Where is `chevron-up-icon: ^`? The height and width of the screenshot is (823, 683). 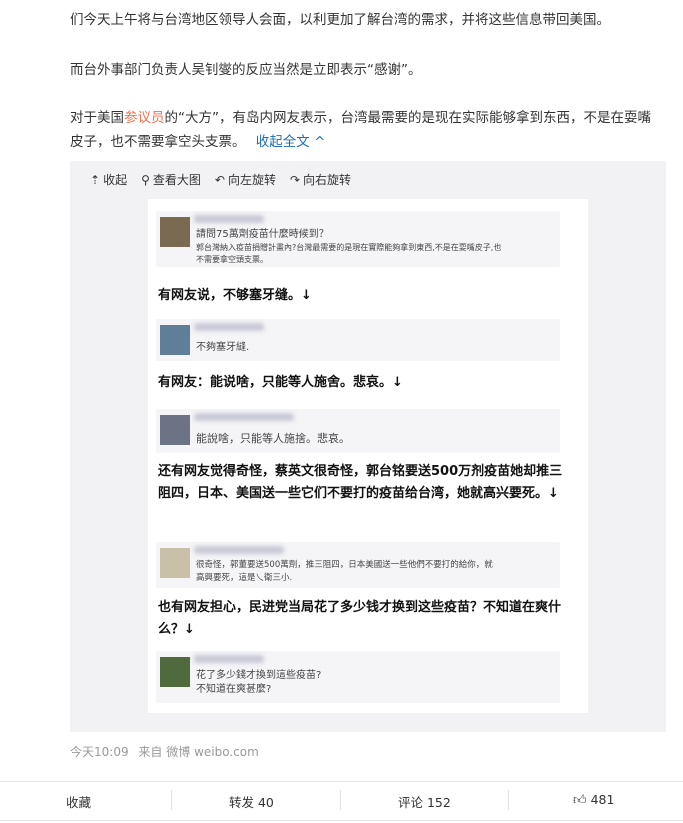
chevron-up-icon: ^ is located at coordinates (317, 142).